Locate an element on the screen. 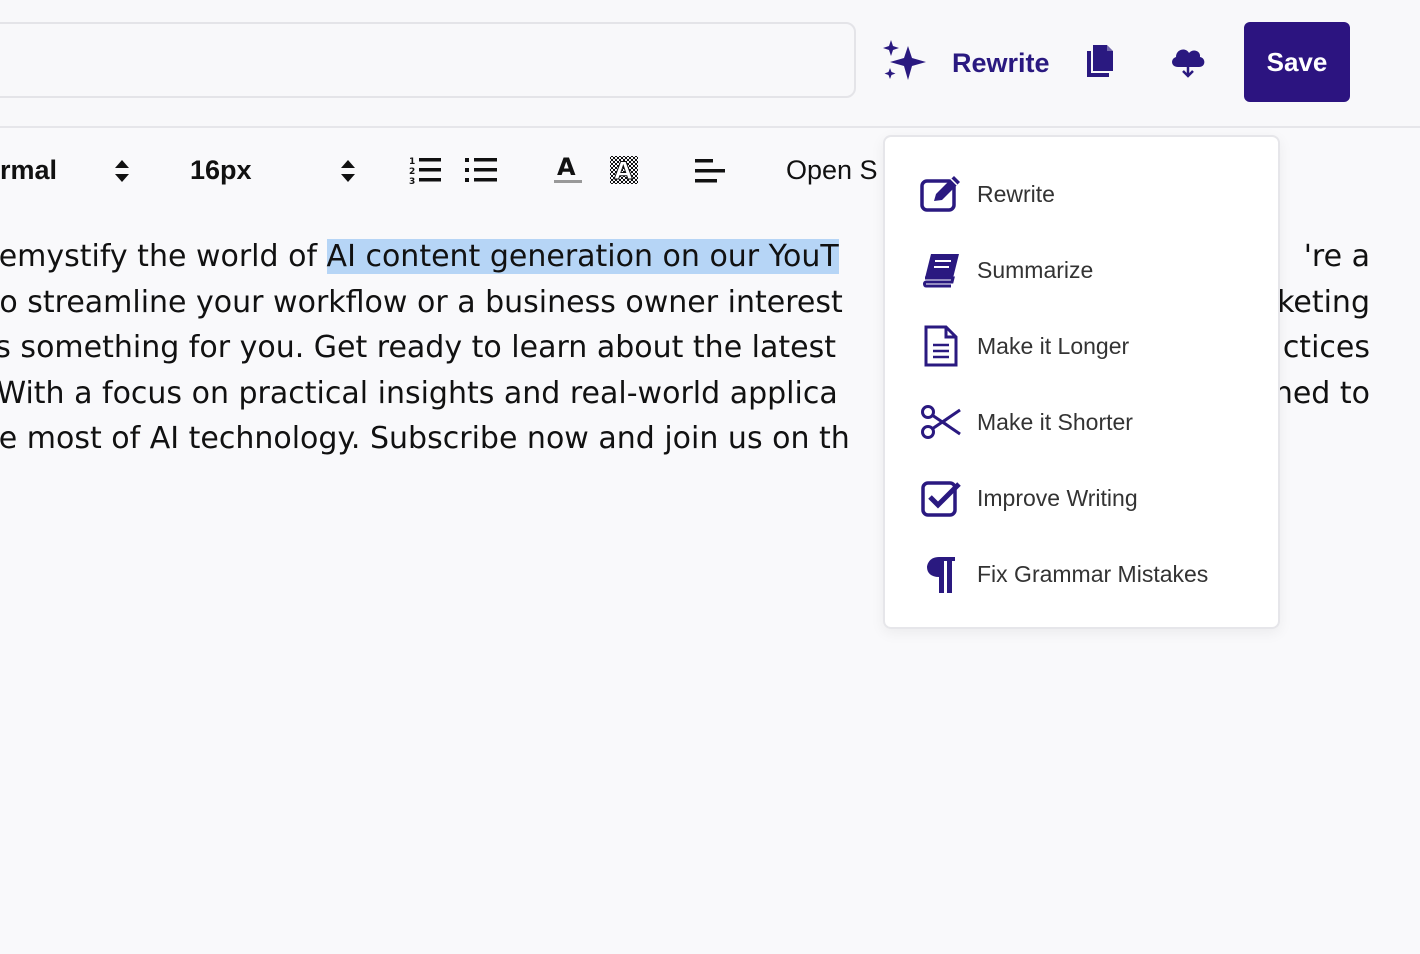 Image resolution: width=1420 pixels, height=954 pixels. menu-item-label: Make it Longer is located at coordinates (1053, 345).